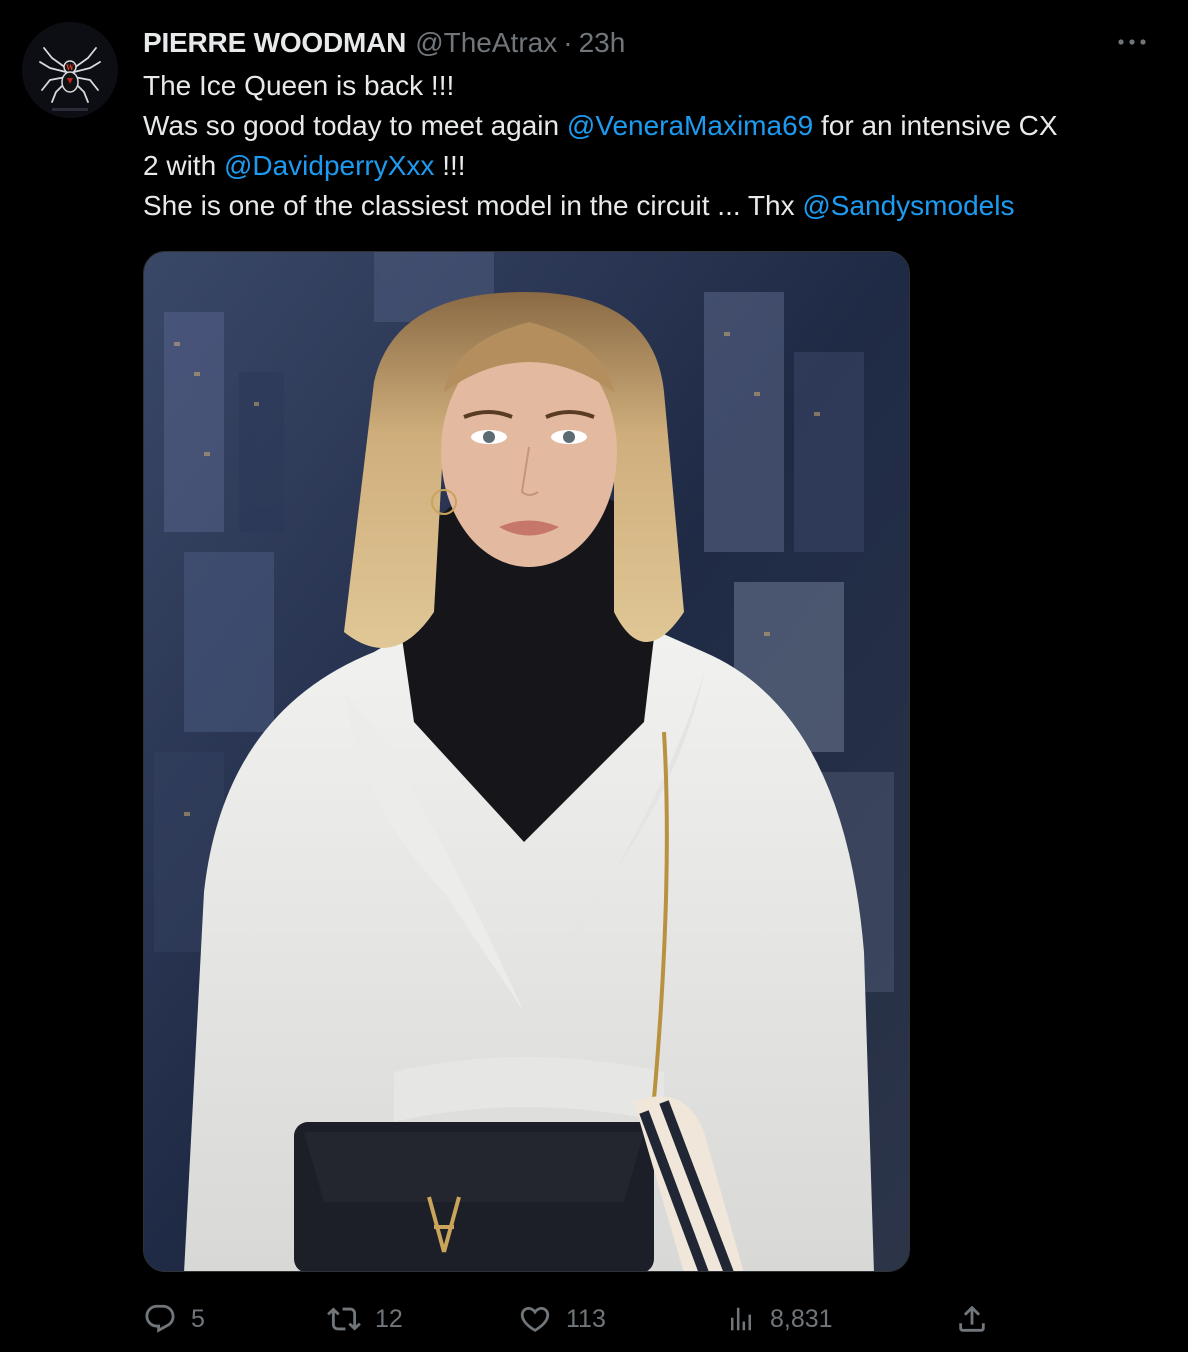 The height and width of the screenshot is (1352, 1188). What do you see at coordinates (299, 85) in the screenshot?
I see `tweet-text-segment: The Ice Queen is back !!!` at bounding box center [299, 85].